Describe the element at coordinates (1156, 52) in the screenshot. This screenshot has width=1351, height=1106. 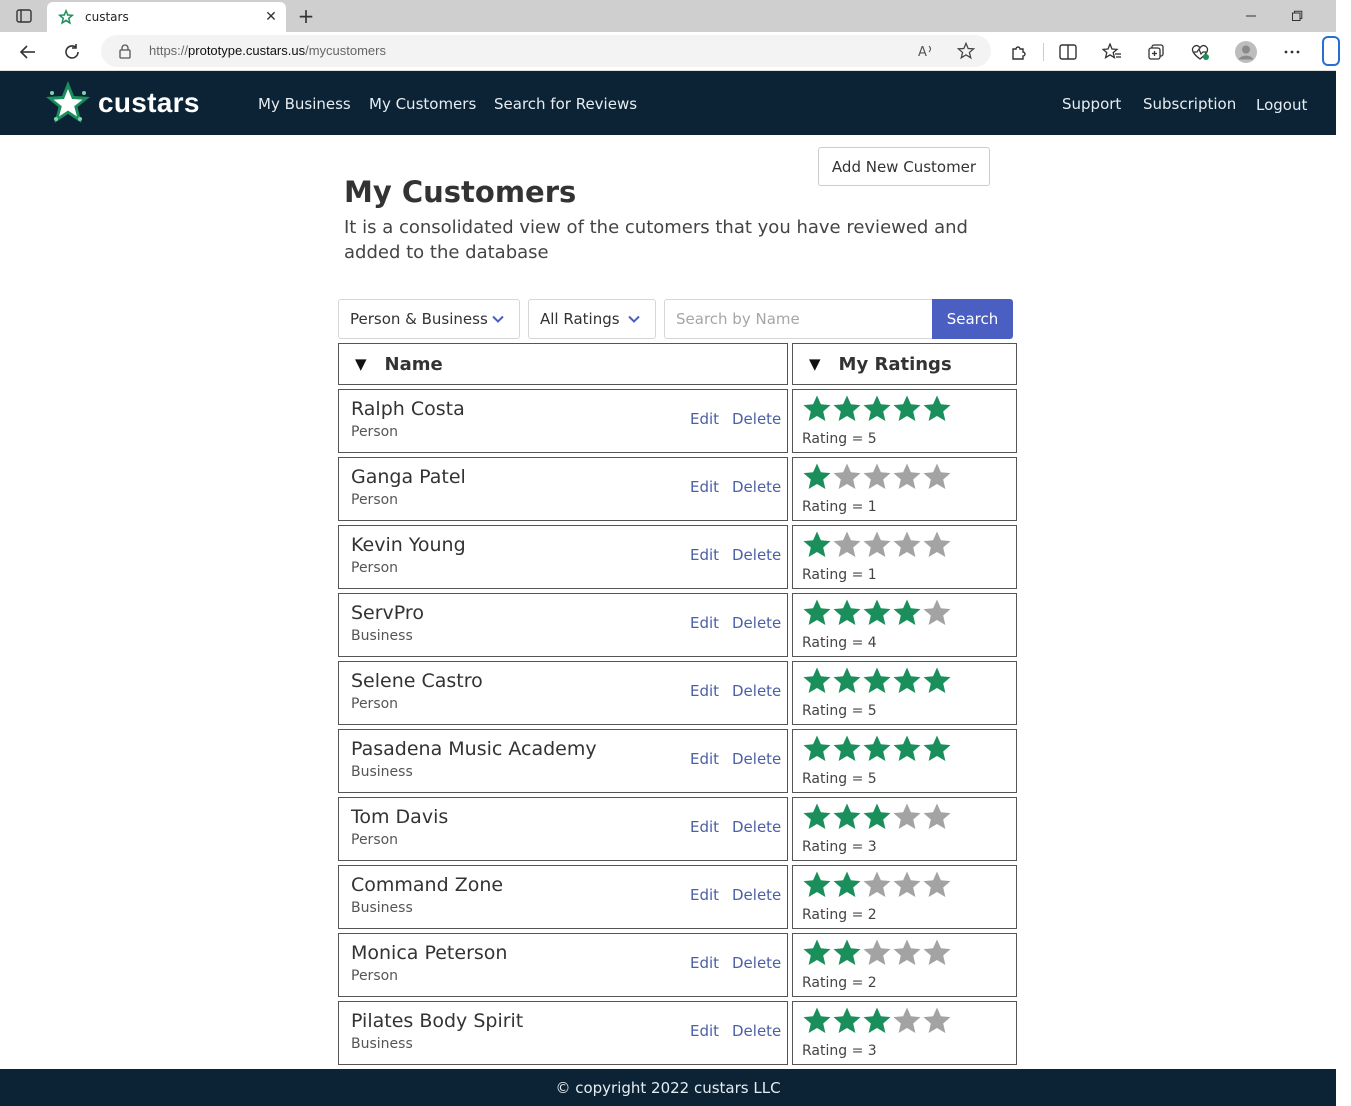
I see `collections-icon` at that location.